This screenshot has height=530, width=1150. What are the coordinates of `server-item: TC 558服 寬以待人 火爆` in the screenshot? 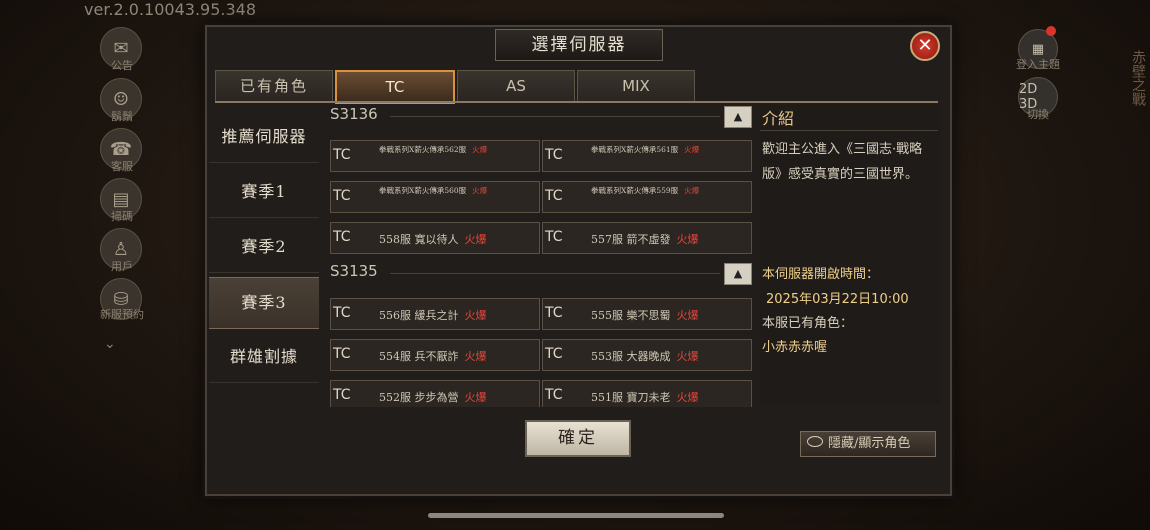 It's located at (435, 238).